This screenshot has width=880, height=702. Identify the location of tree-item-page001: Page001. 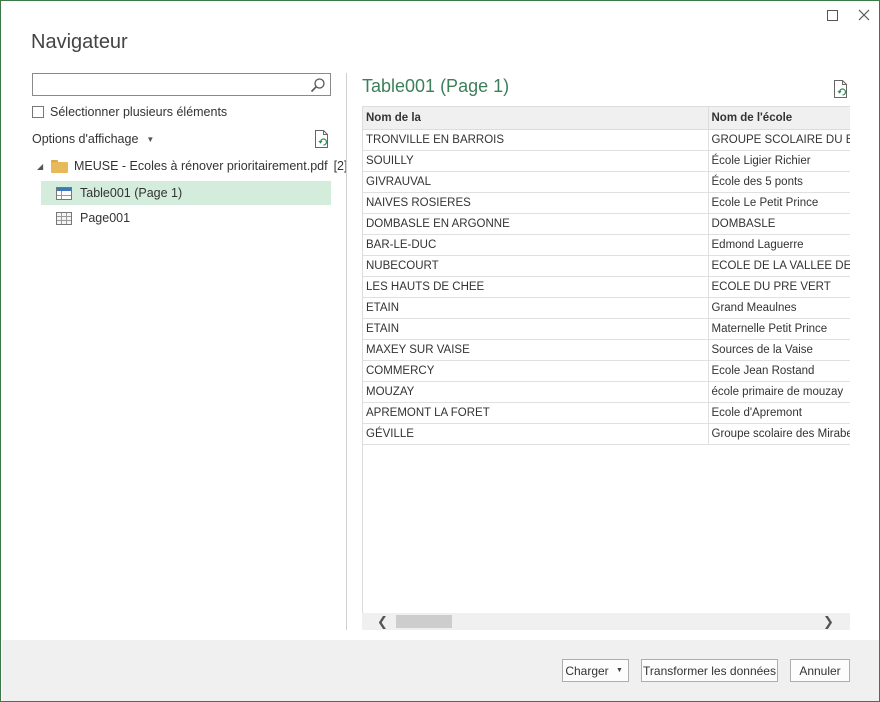
(186, 218).